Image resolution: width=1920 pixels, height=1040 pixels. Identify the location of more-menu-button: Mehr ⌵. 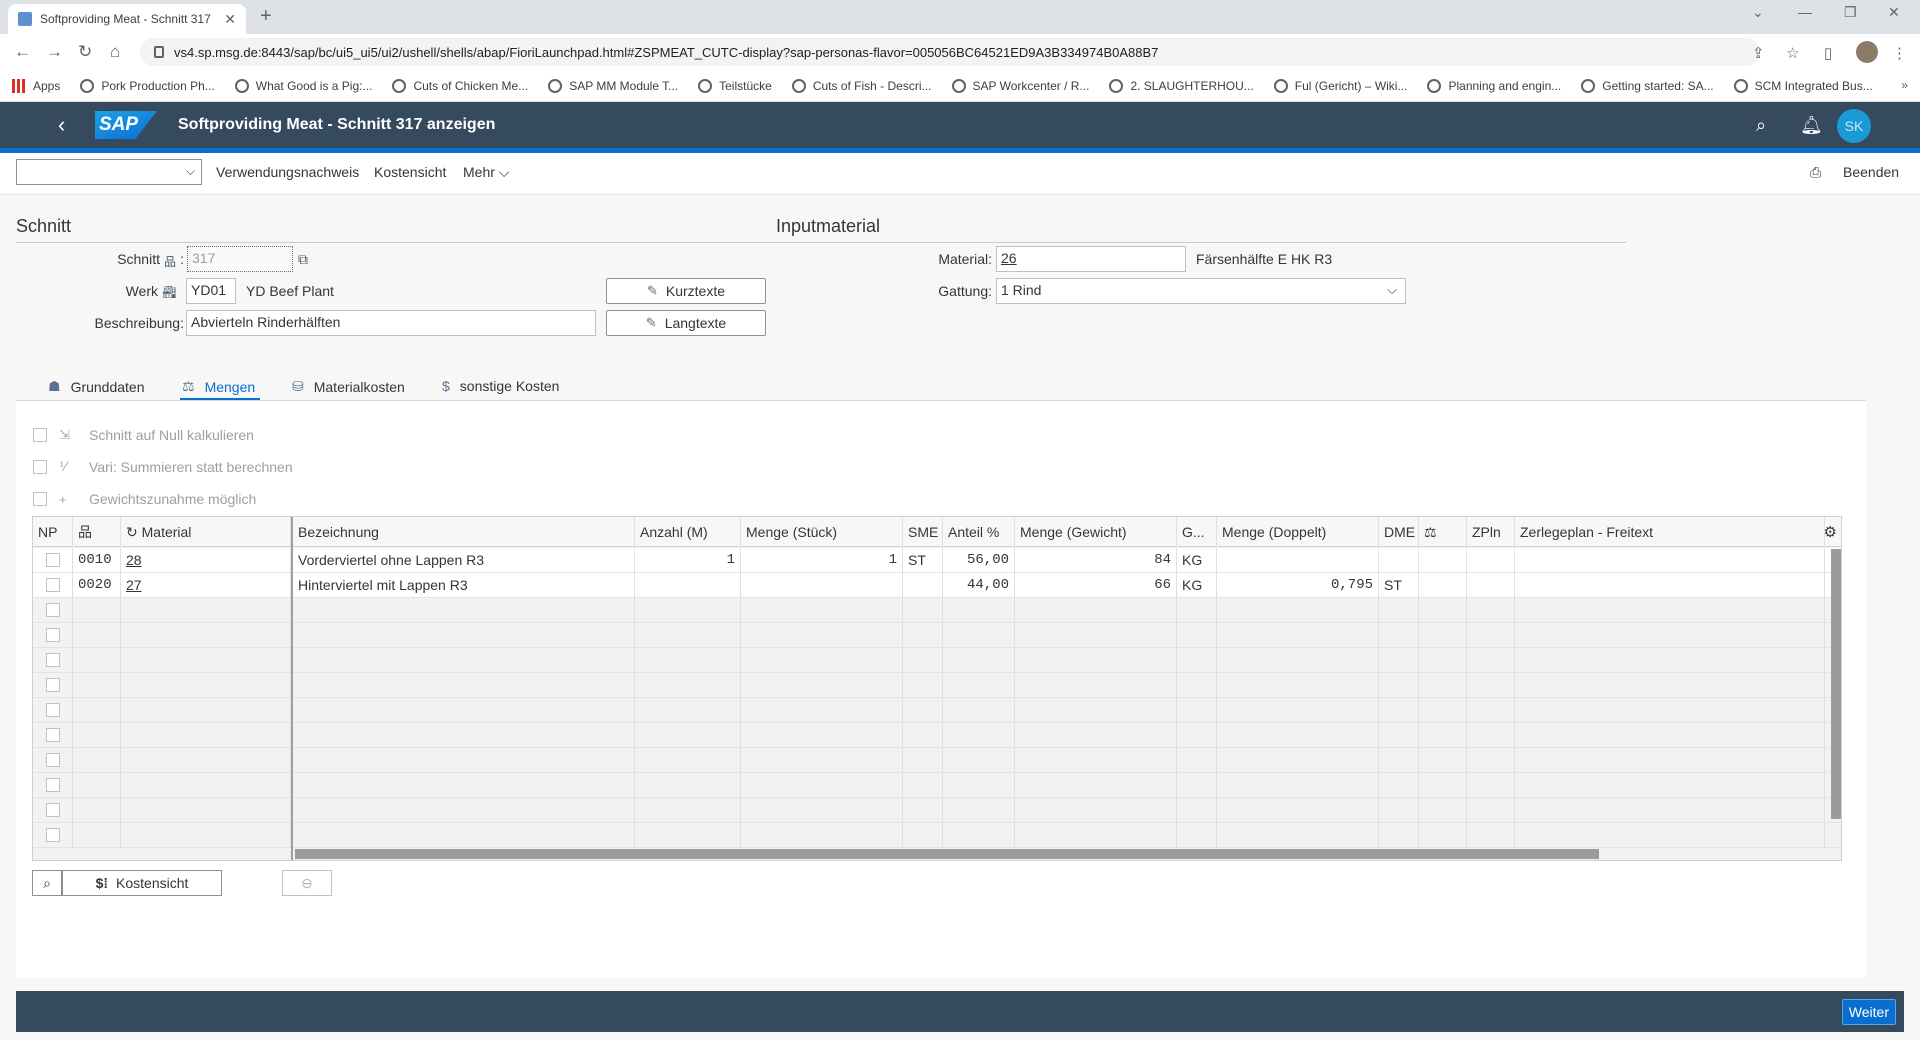
(486, 172).